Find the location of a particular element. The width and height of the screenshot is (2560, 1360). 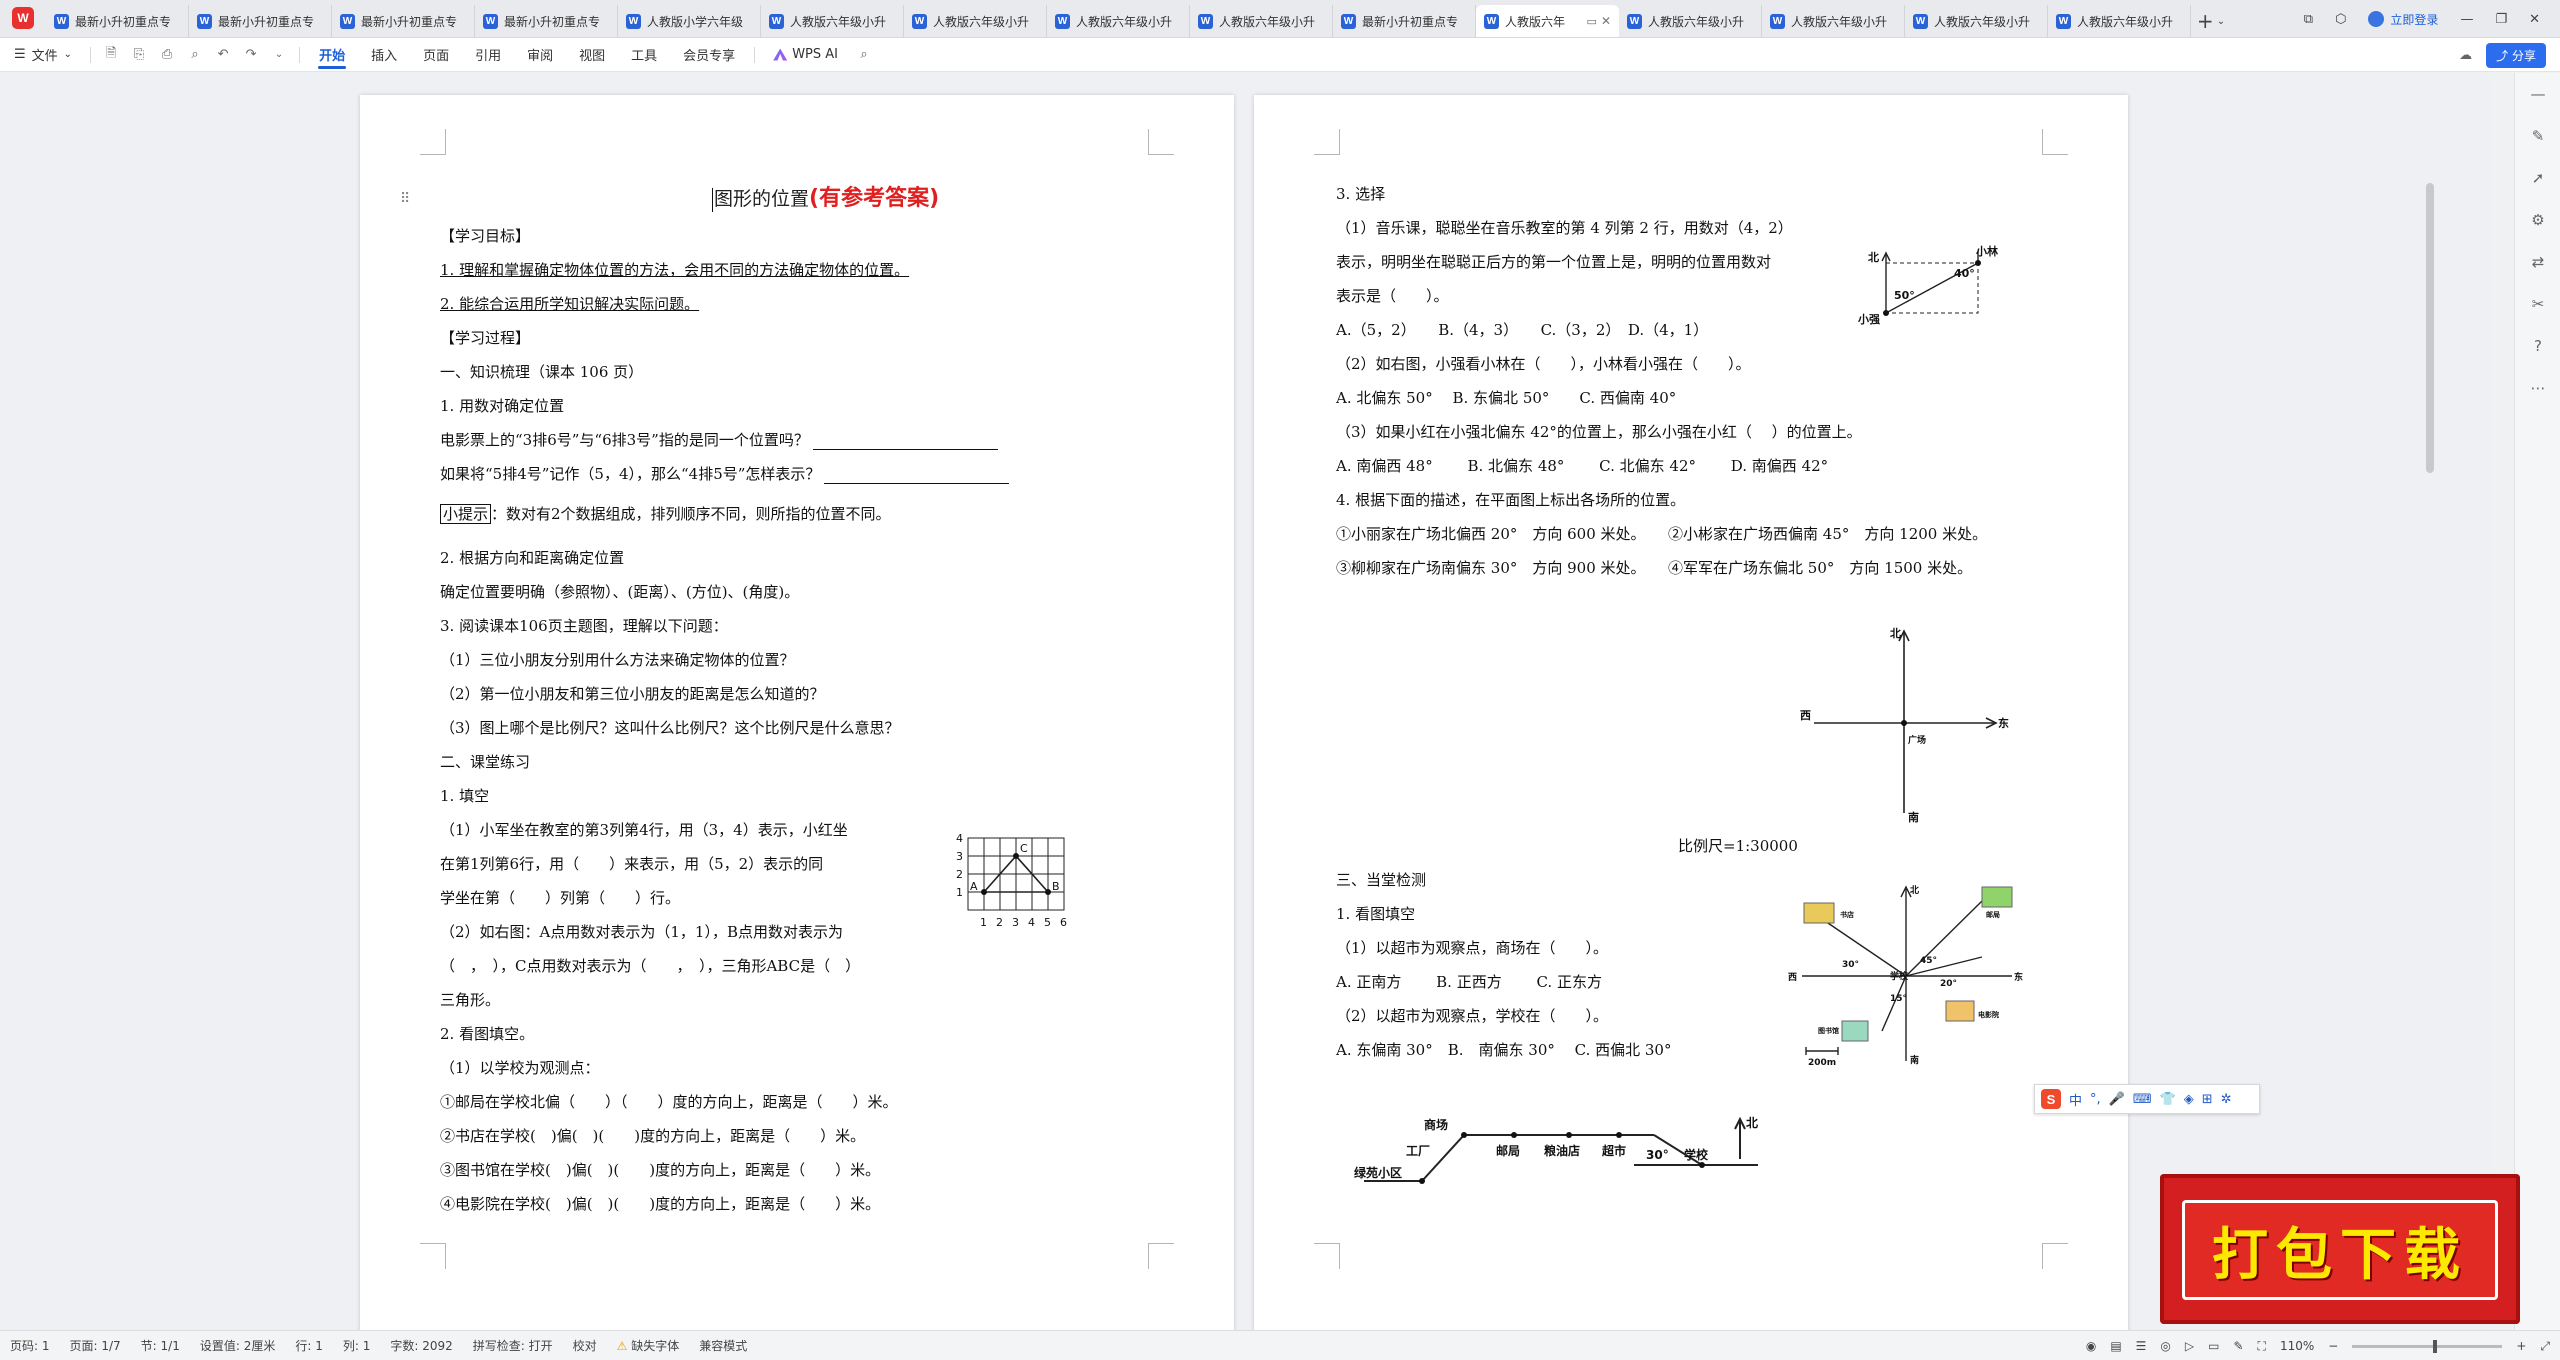

ime-toolbar: S 中 °, 🎤 ⌨ 👕 ◈ ⊞ ✲ is located at coordinates (2147, 1099).